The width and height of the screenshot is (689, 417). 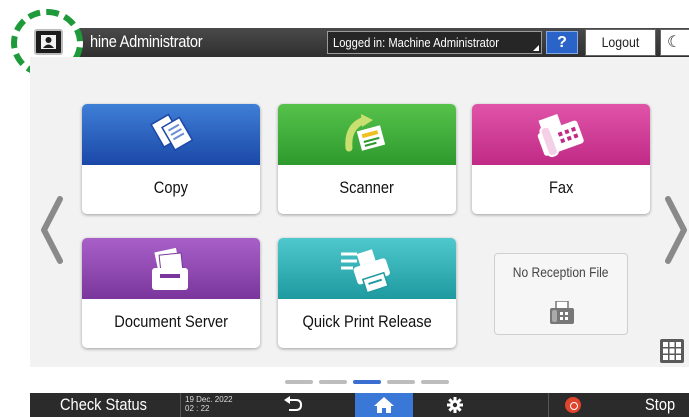 I want to click on quick-print-release-app-tile: Quick Print Release, so click(x=367, y=293).